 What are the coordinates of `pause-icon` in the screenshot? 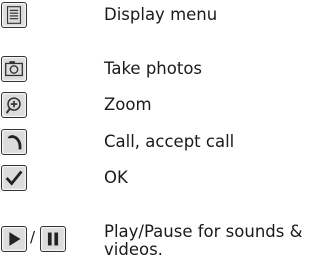 It's located at (53, 239).